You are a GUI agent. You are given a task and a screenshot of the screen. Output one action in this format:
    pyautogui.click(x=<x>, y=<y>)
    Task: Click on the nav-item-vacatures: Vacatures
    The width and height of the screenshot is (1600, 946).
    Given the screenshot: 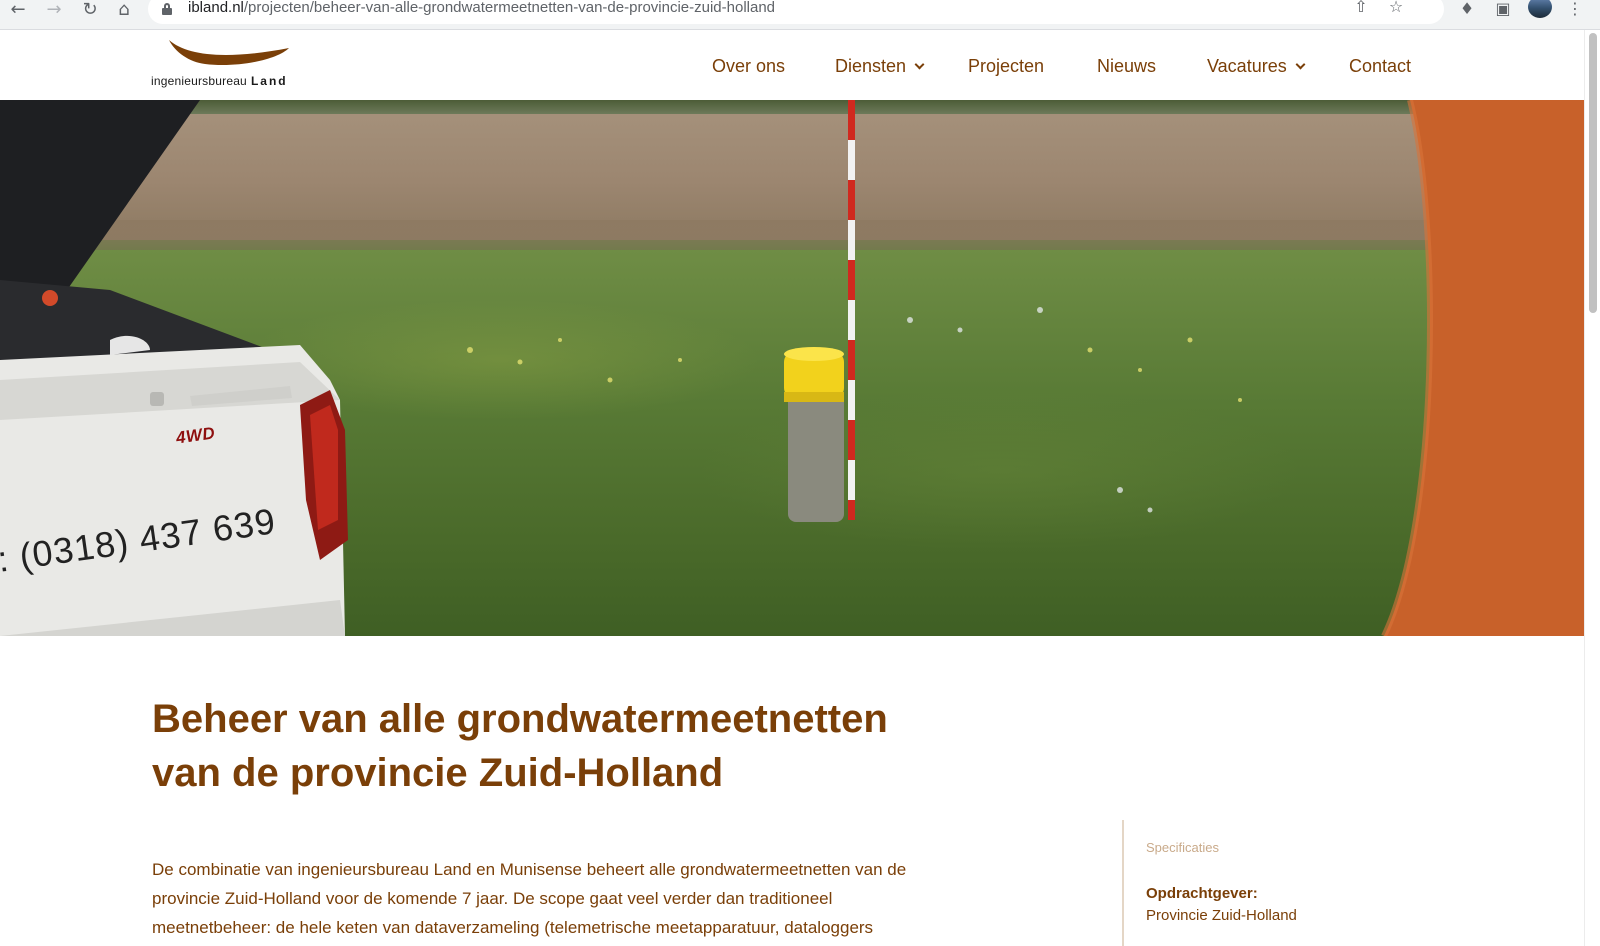 What is the action you would take?
    pyautogui.click(x=1256, y=66)
    